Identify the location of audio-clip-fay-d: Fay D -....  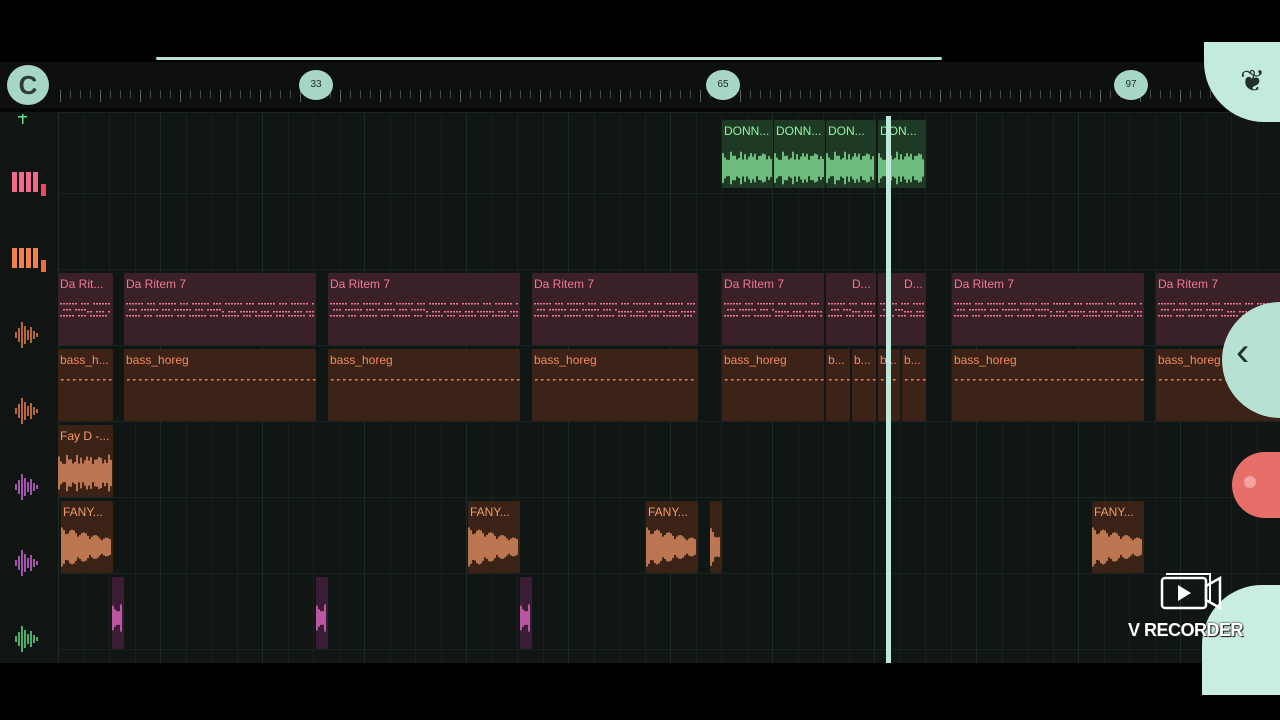
(85, 461).